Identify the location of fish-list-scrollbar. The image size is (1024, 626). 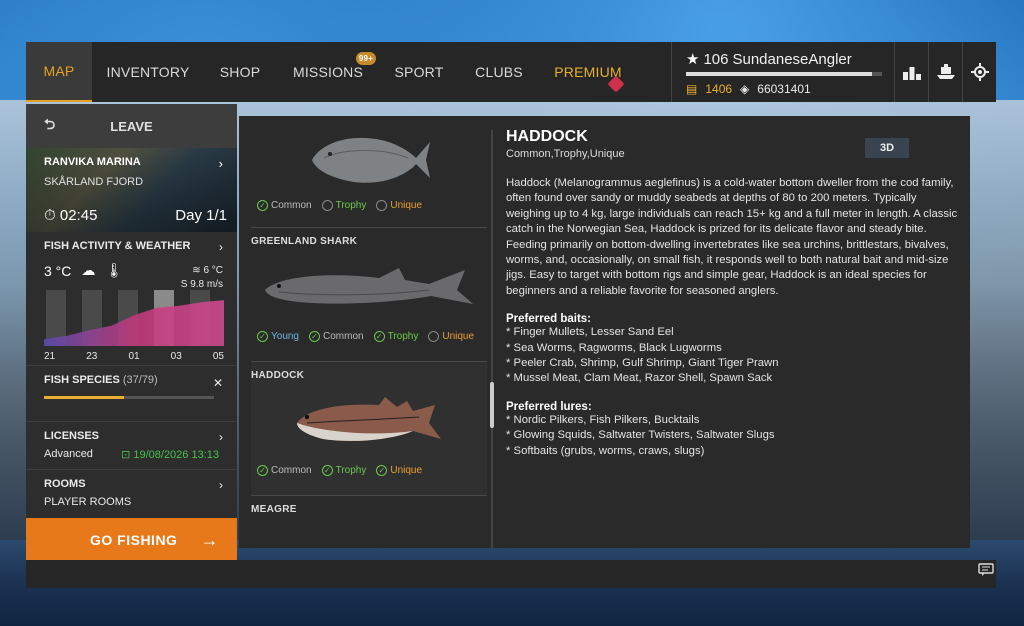
(492, 339).